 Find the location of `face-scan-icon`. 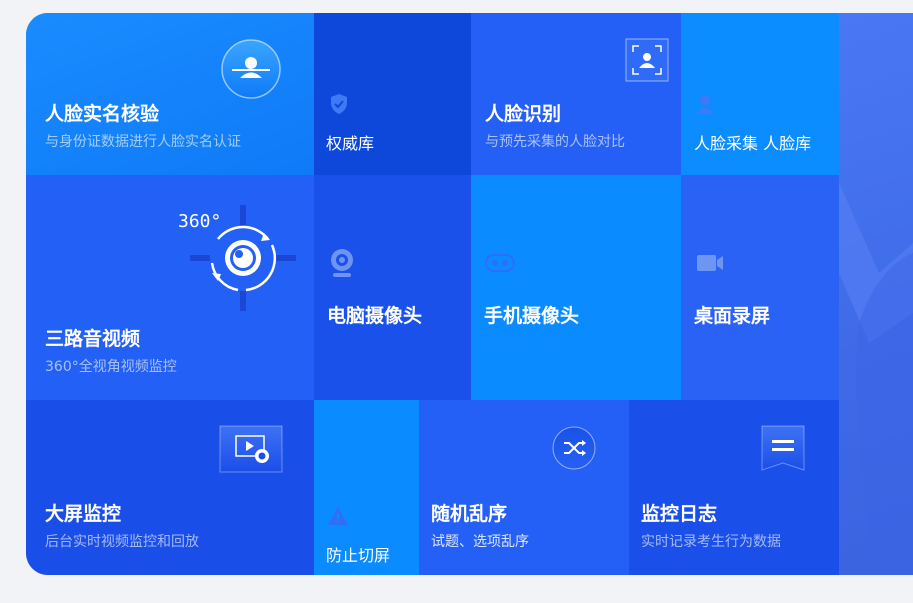

face-scan-icon is located at coordinates (647, 60).